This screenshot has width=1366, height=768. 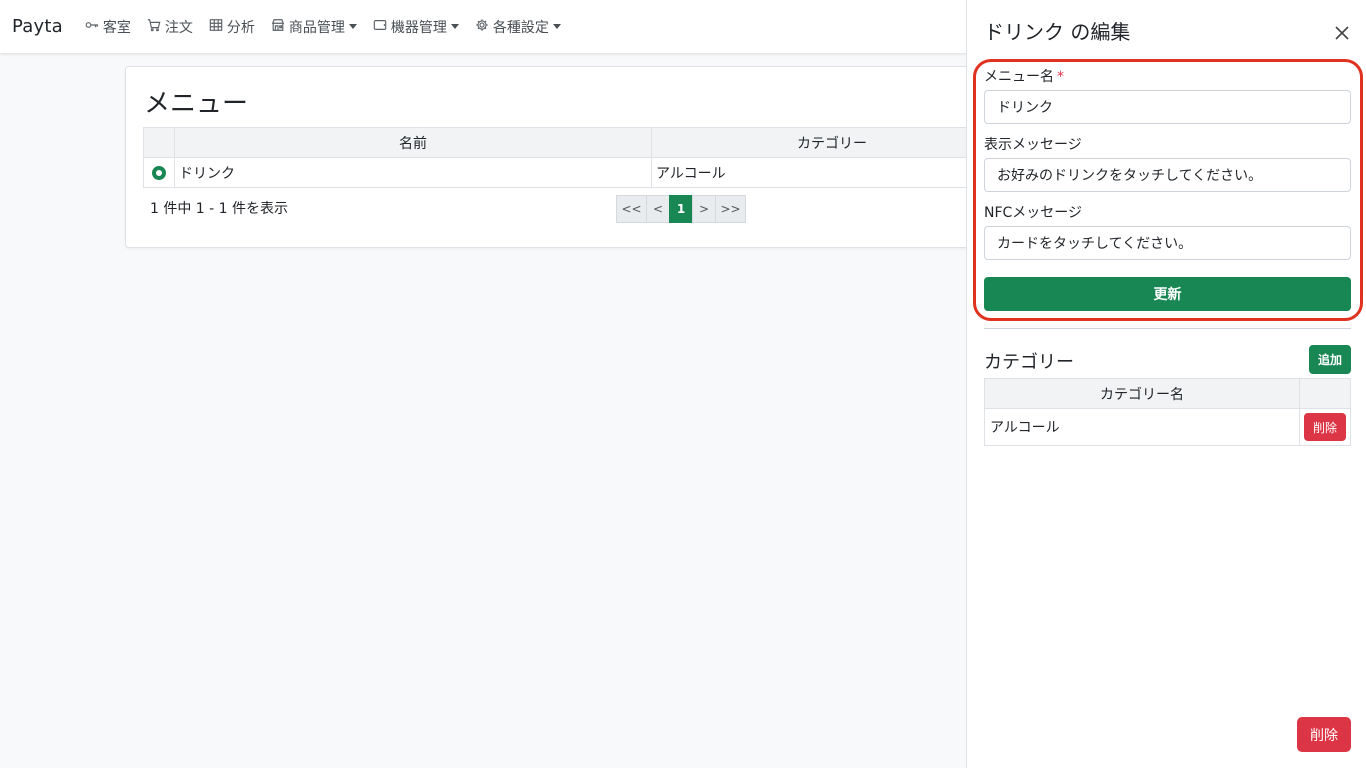 I want to click on category-action-cell: 削除, so click(x=1325, y=427).